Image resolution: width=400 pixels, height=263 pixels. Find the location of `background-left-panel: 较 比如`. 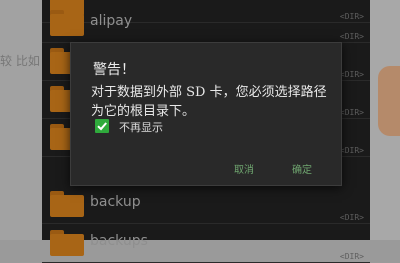

background-left-panel: 较 比如 is located at coordinates (21, 120).